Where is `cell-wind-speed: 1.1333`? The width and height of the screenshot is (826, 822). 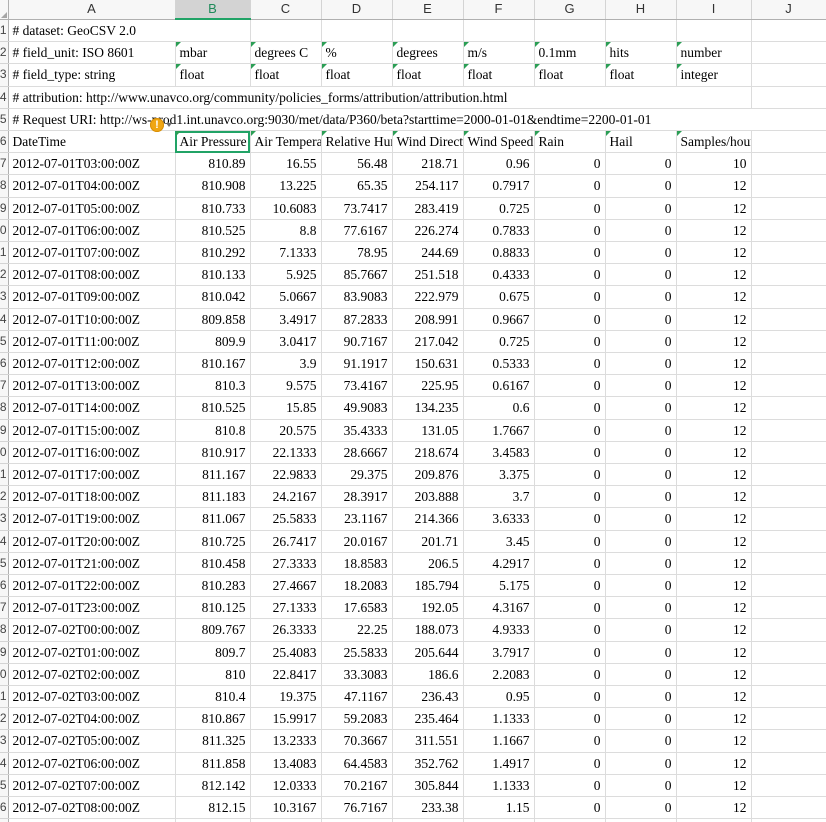 cell-wind-speed: 1.1333 is located at coordinates (499, 786).